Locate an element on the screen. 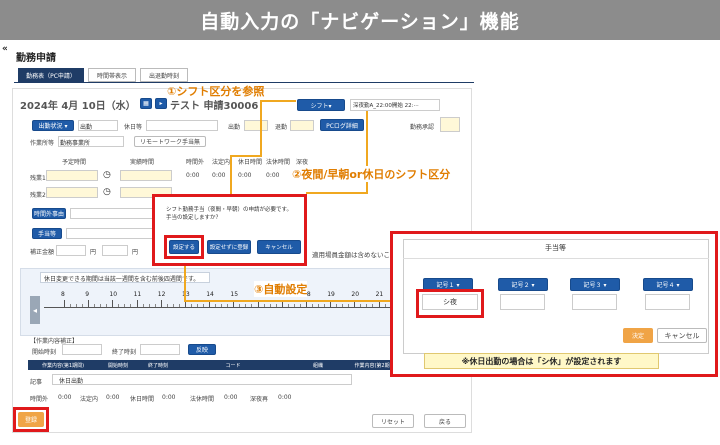  tab-time: 時間帯表示 is located at coordinates (112, 75).